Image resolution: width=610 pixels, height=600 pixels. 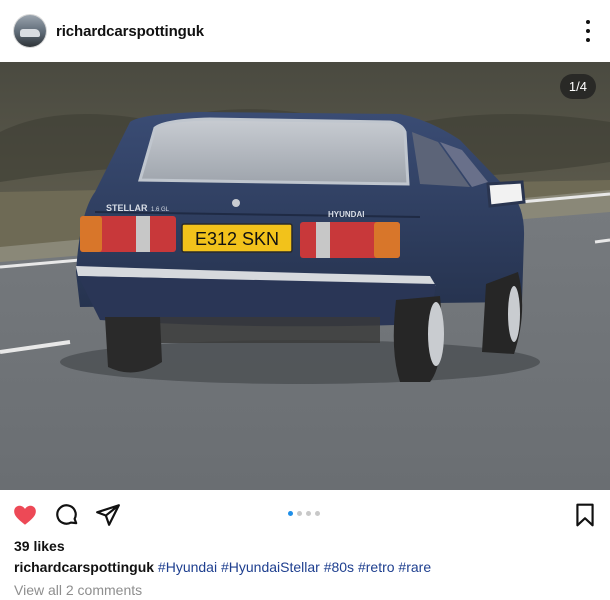 I want to click on carousel-indicator, so click(x=304, y=513).